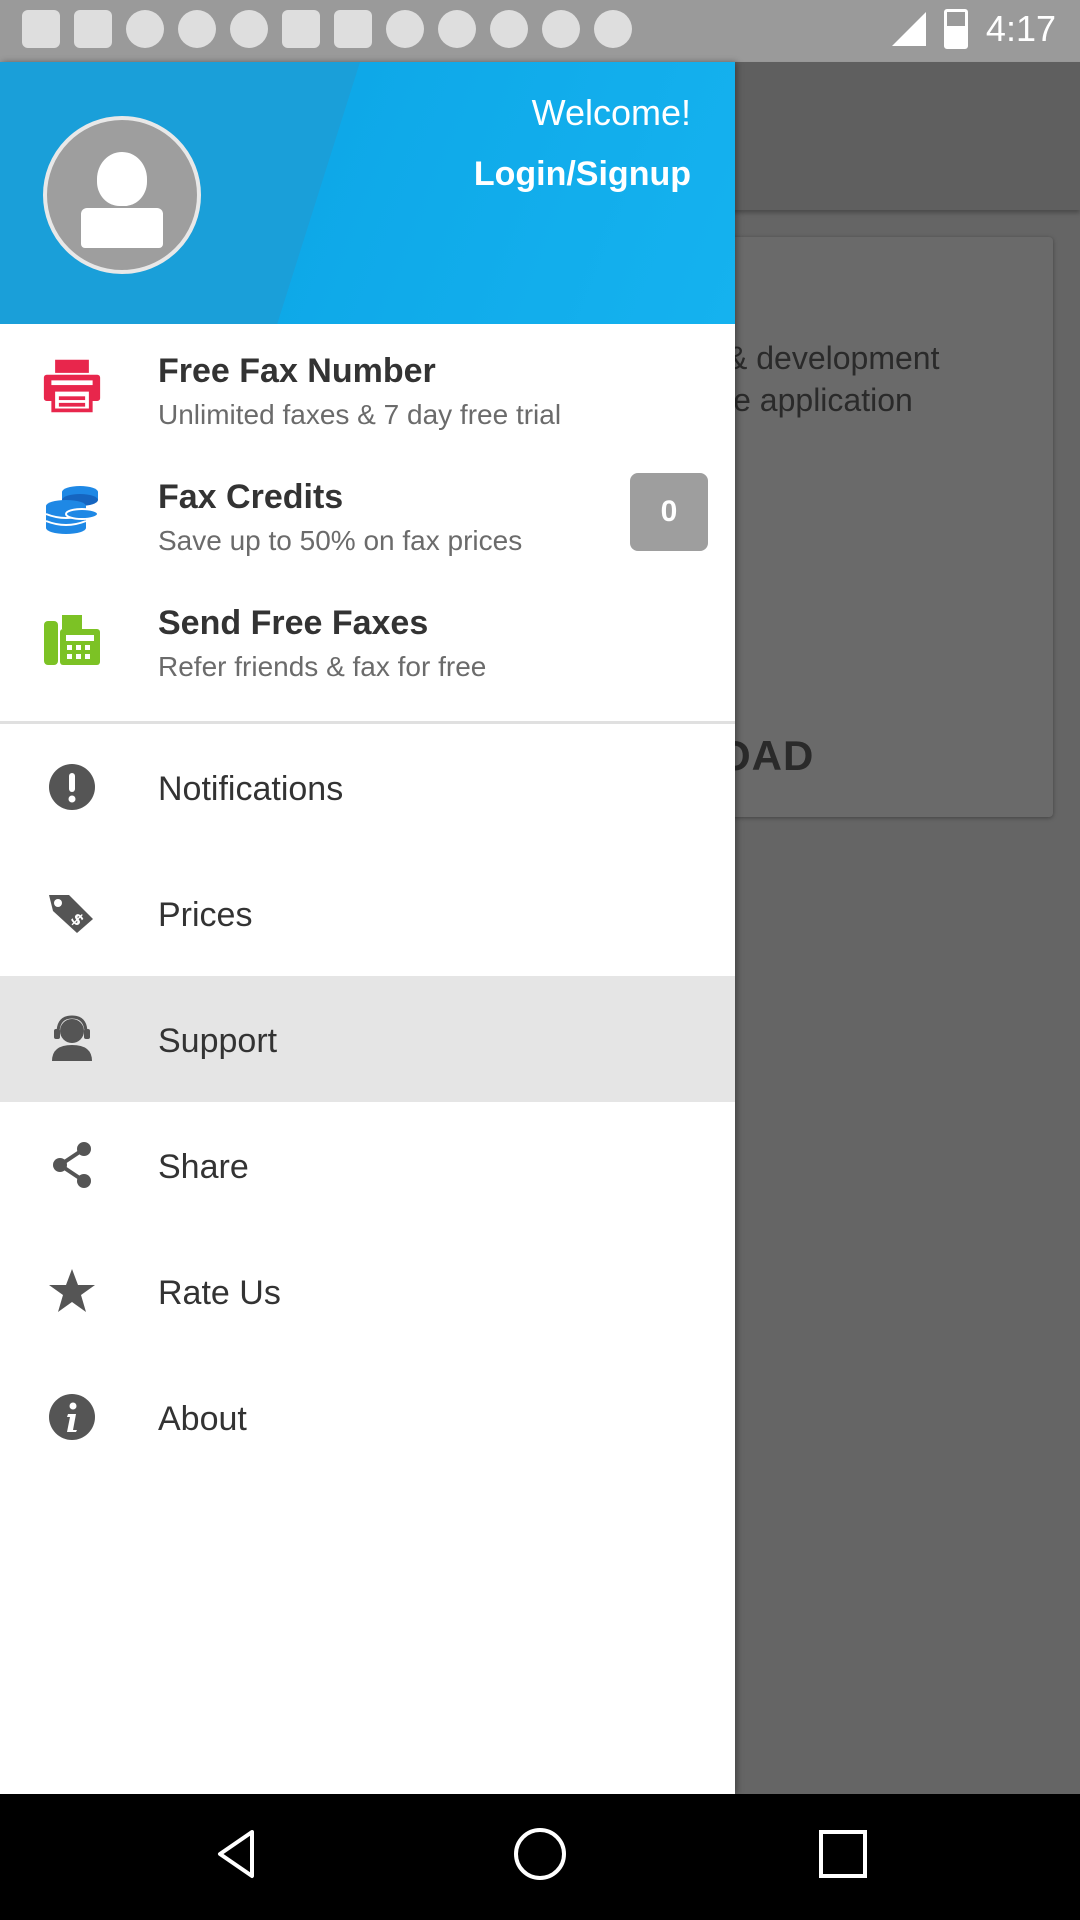 This screenshot has height=1920, width=1080. What do you see at coordinates (122, 195) in the screenshot?
I see `avatar-icon` at bounding box center [122, 195].